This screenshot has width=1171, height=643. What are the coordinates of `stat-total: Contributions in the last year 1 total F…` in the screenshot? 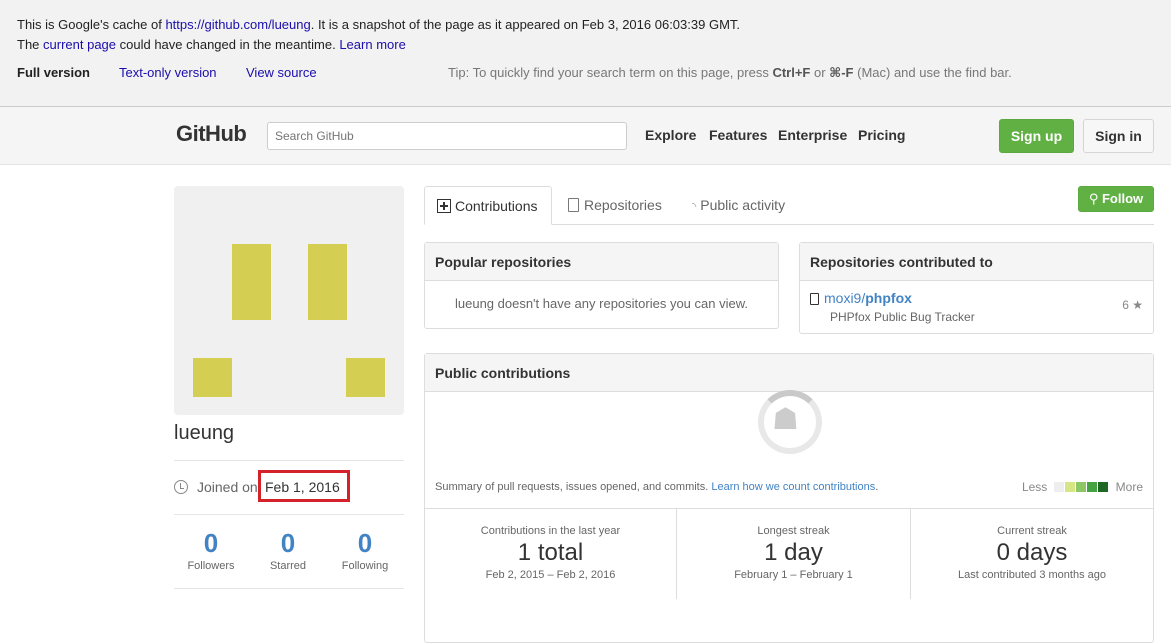 It's located at (551, 554).